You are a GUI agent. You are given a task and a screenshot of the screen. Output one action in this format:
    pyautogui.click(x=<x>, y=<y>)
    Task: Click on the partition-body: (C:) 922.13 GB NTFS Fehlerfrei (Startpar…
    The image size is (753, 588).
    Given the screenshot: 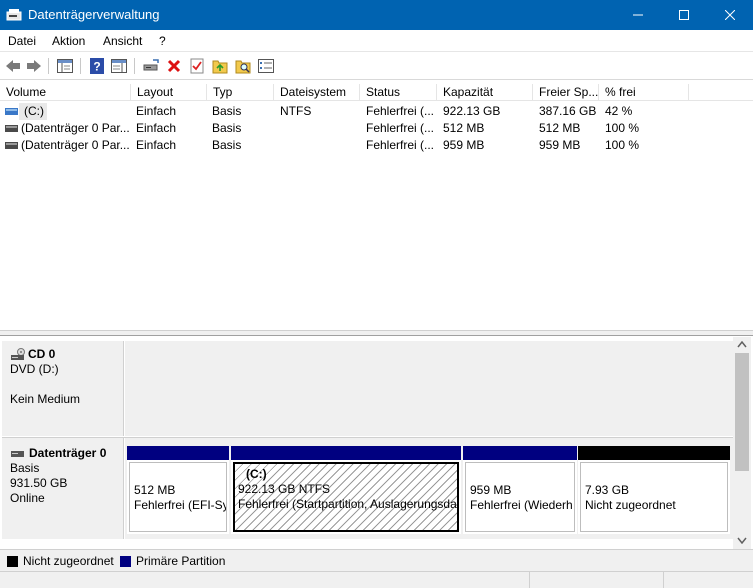 What is the action you would take?
    pyautogui.click(x=346, y=497)
    